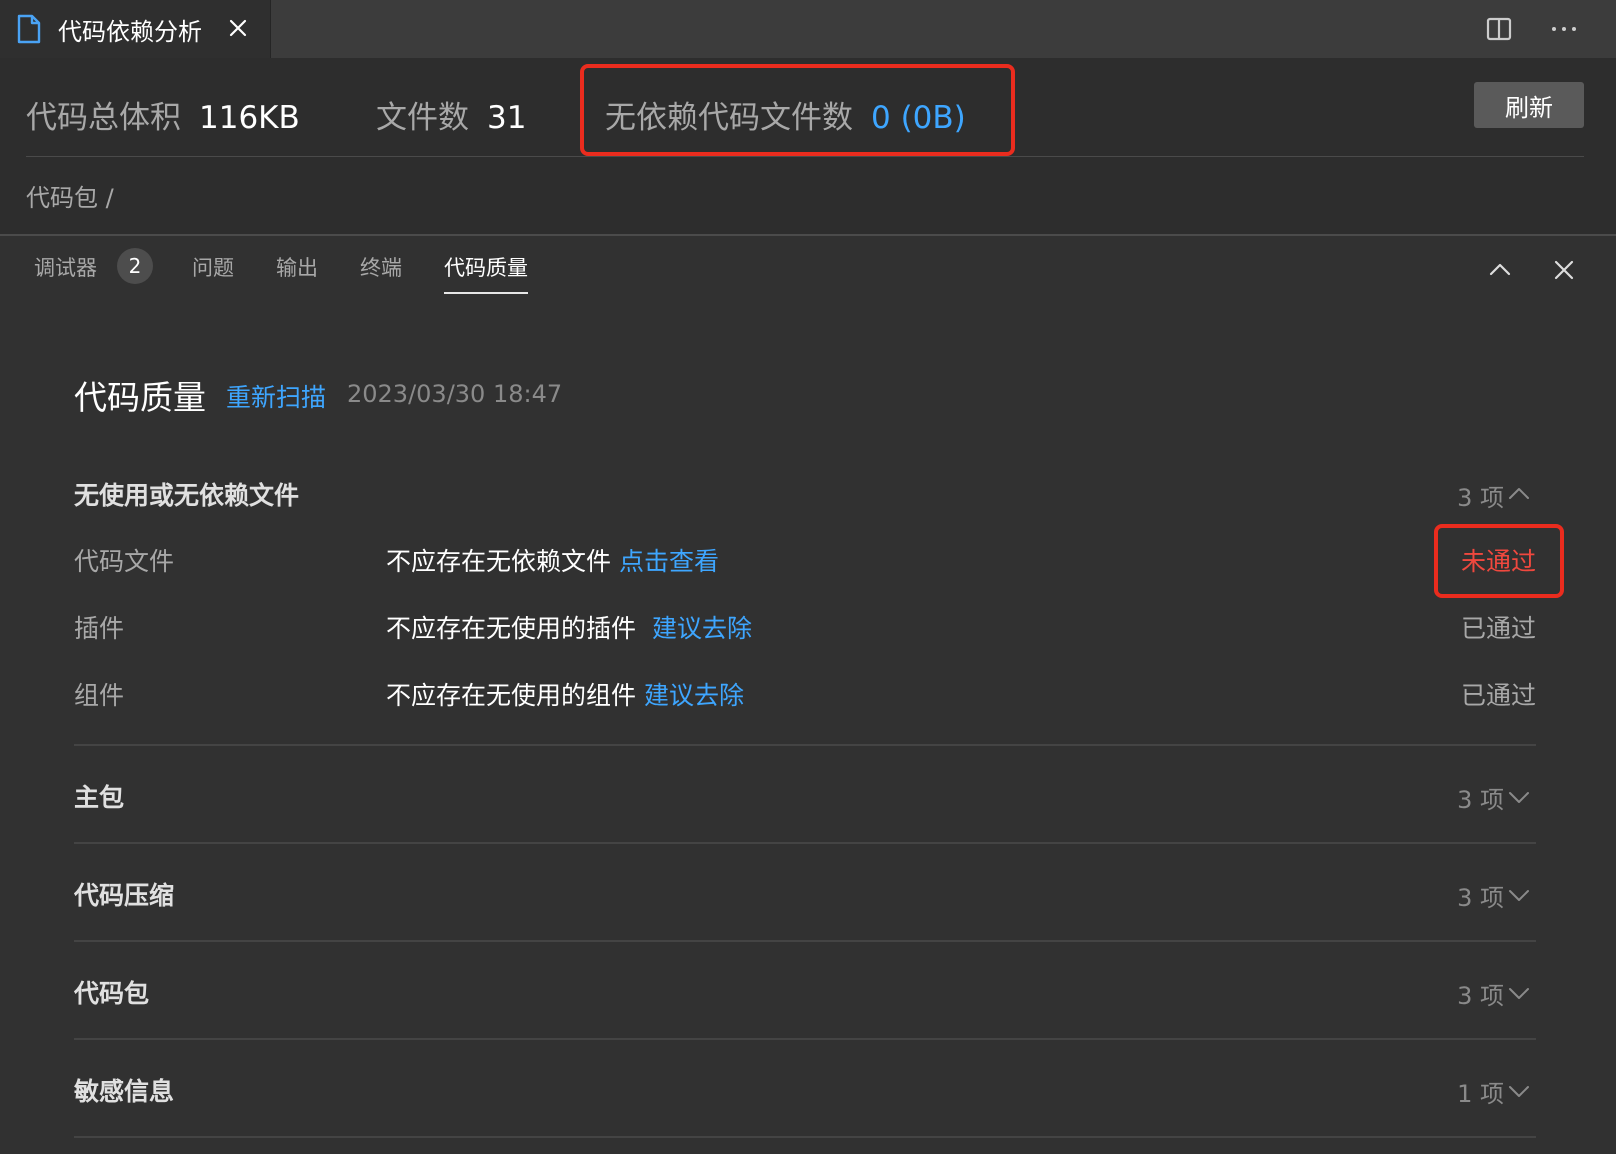 The width and height of the screenshot is (1616, 1154). I want to click on row-desc-text: 不应存在无使用的插件, so click(511, 628).